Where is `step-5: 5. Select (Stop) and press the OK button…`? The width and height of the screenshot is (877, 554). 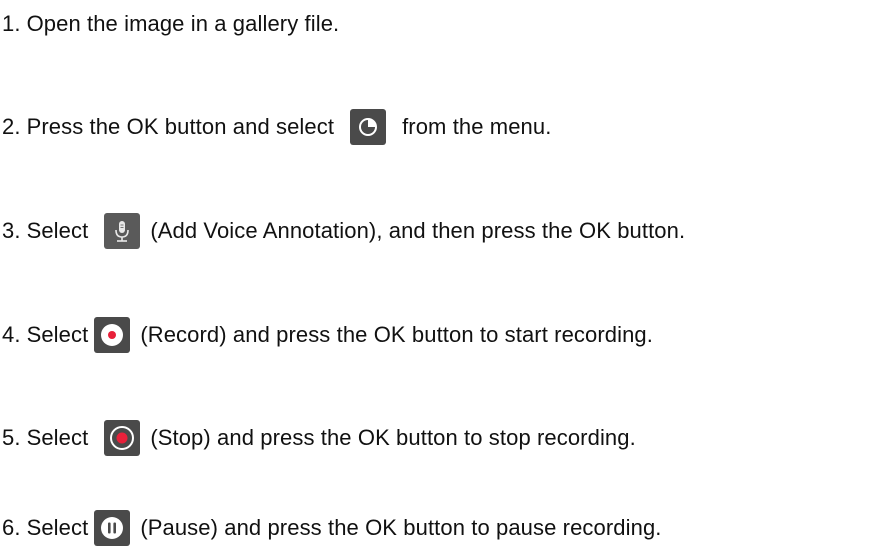 step-5: 5. Select (Stop) and press the OK button… is located at coordinates (319, 438).